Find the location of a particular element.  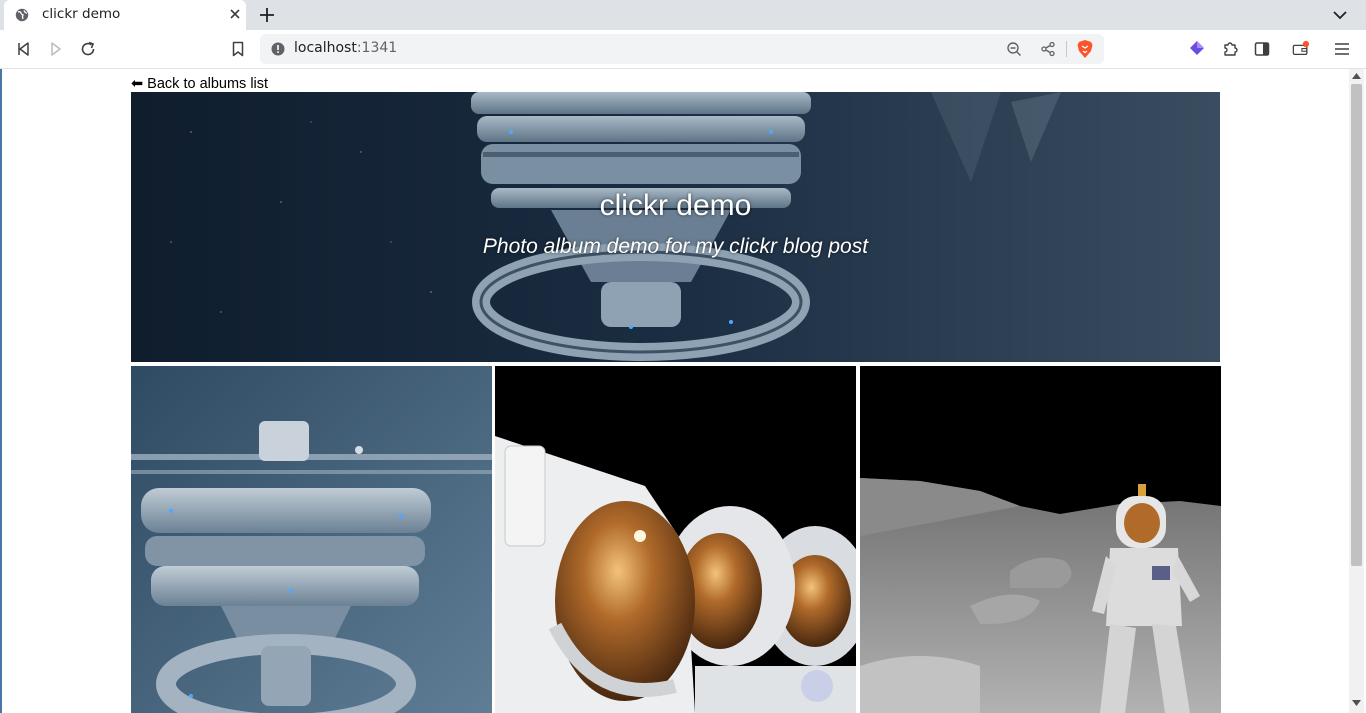

album-subtitle: Photo album demo for my clickr blog post is located at coordinates (675, 246).